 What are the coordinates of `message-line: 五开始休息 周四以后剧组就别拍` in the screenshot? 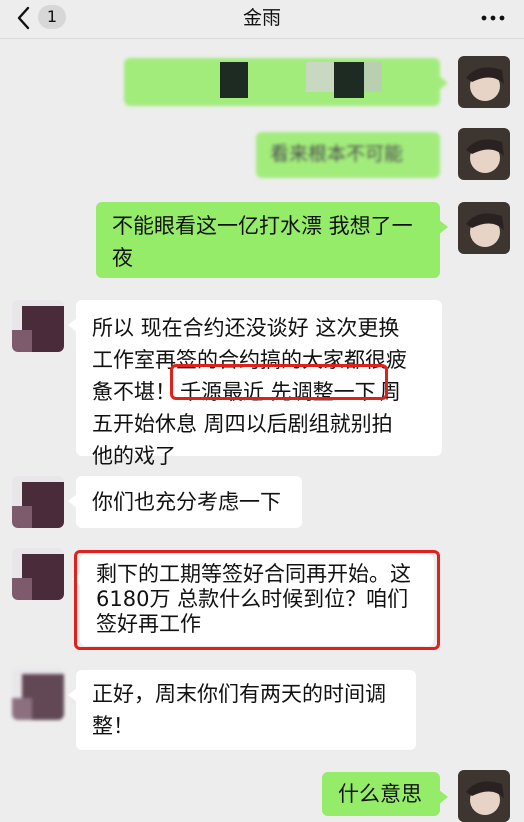 It's located at (242, 424).